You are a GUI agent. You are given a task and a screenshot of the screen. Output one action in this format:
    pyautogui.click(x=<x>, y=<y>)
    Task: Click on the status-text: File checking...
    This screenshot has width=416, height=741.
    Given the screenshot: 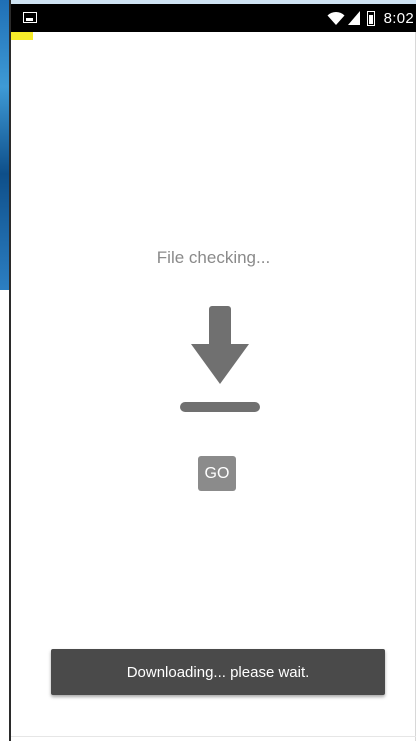 What is the action you would take?
    pyautogui.click(x=213, y=257)
    